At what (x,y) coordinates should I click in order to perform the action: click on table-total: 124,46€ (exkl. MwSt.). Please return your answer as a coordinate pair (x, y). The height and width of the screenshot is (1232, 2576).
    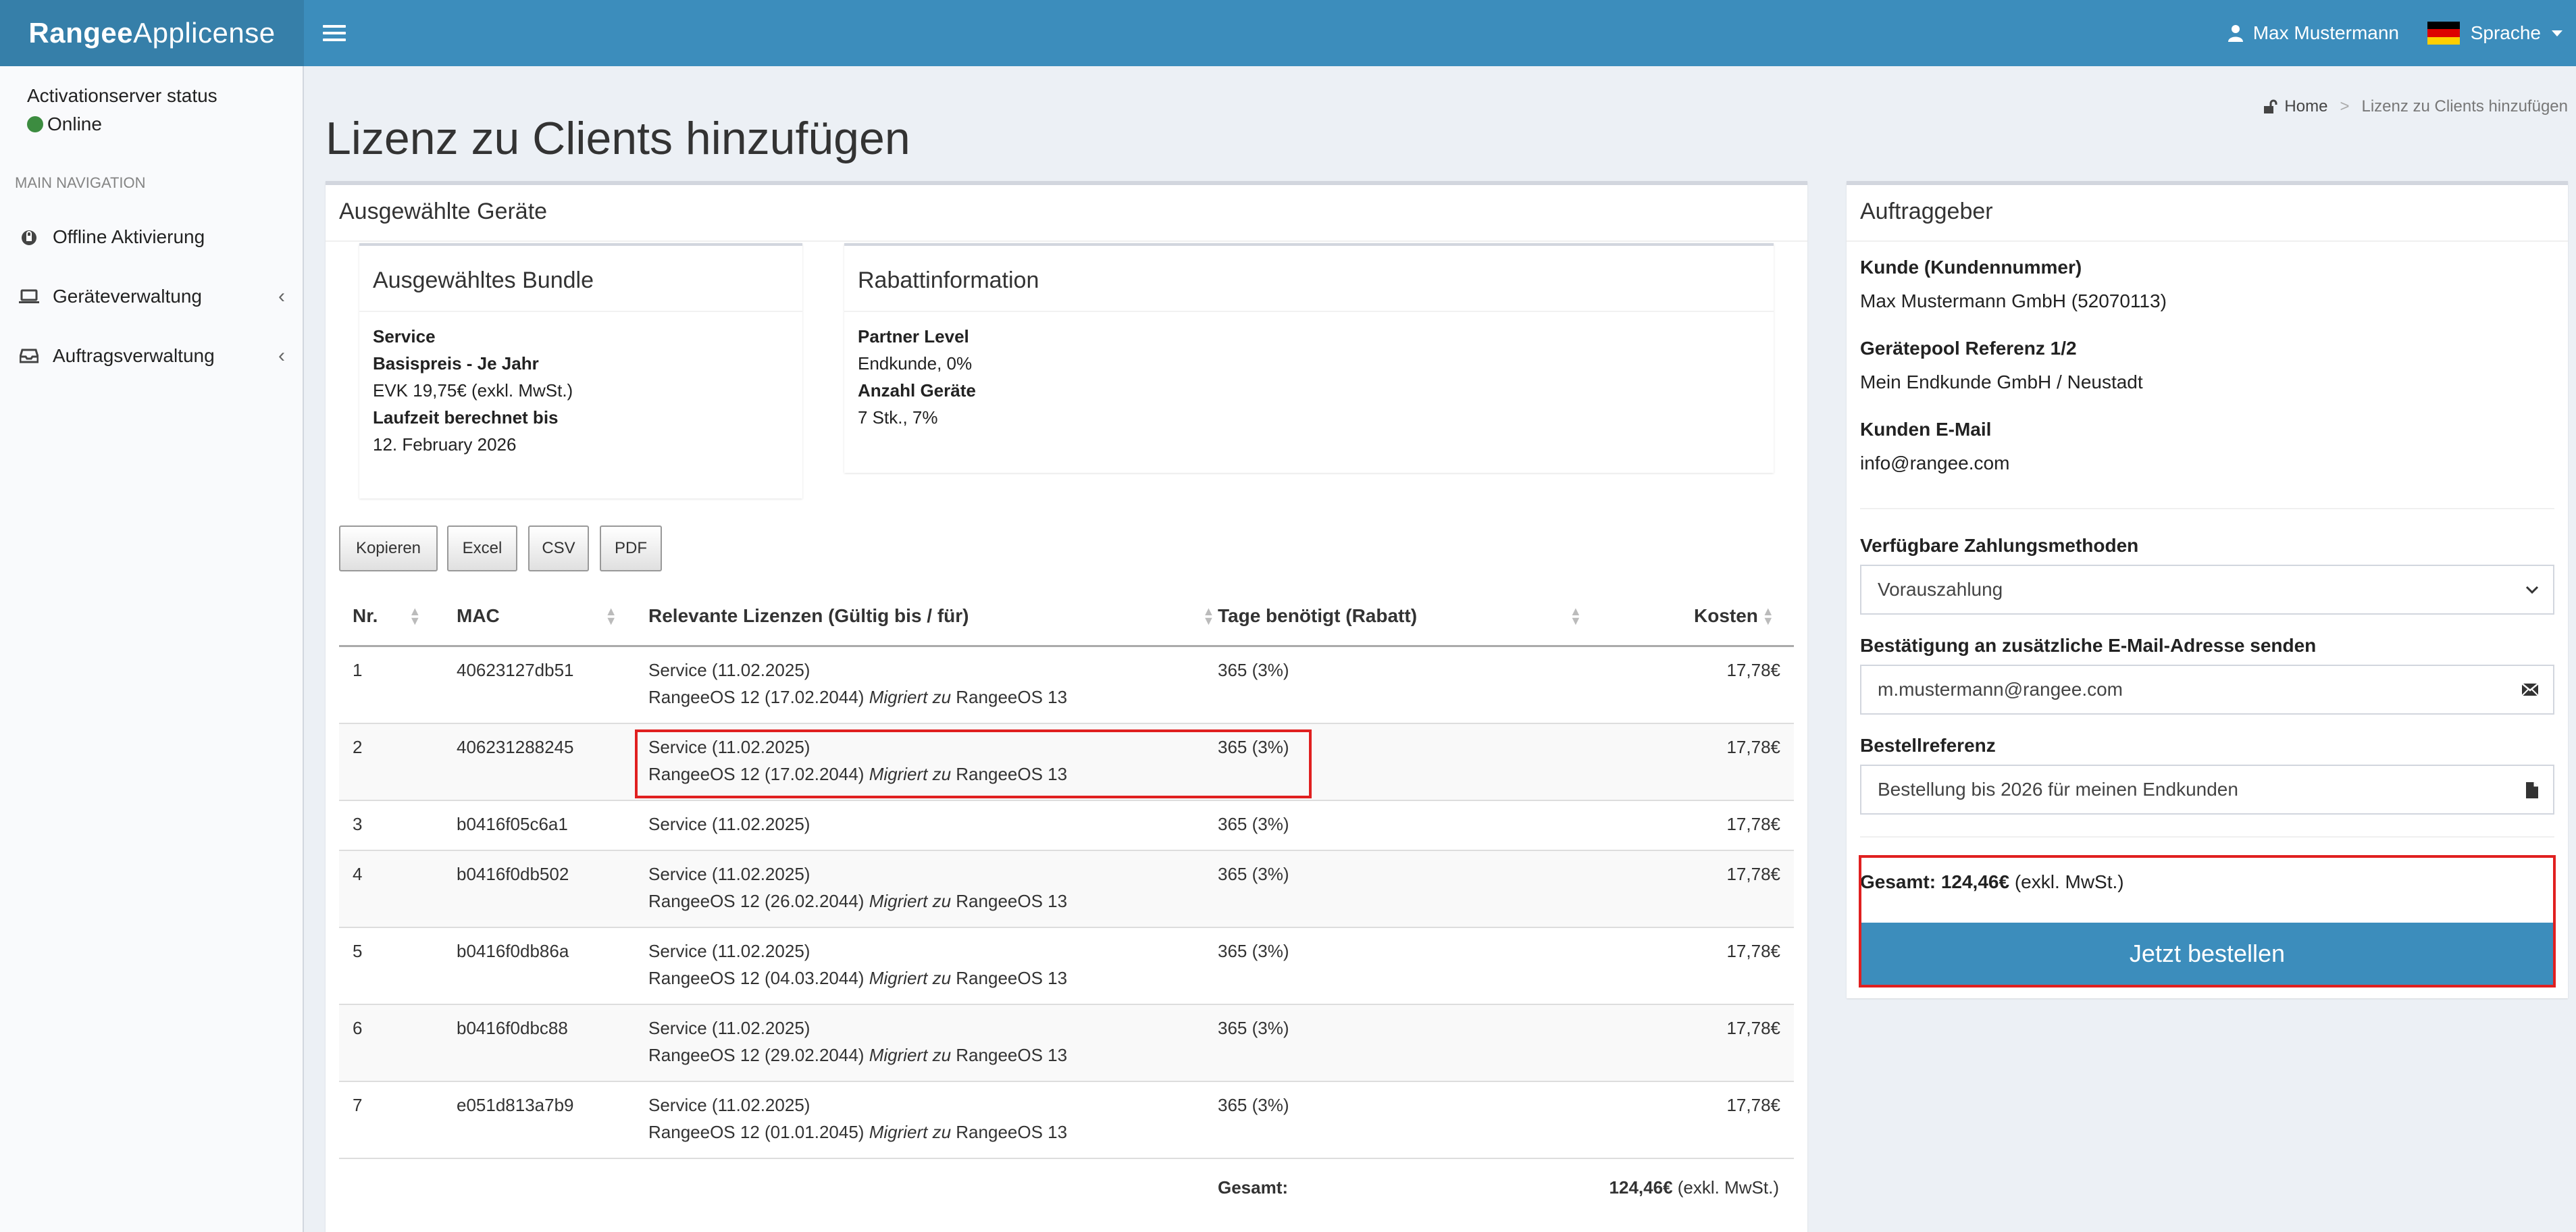
    Looking at the image, I should click on (1694, 1187).